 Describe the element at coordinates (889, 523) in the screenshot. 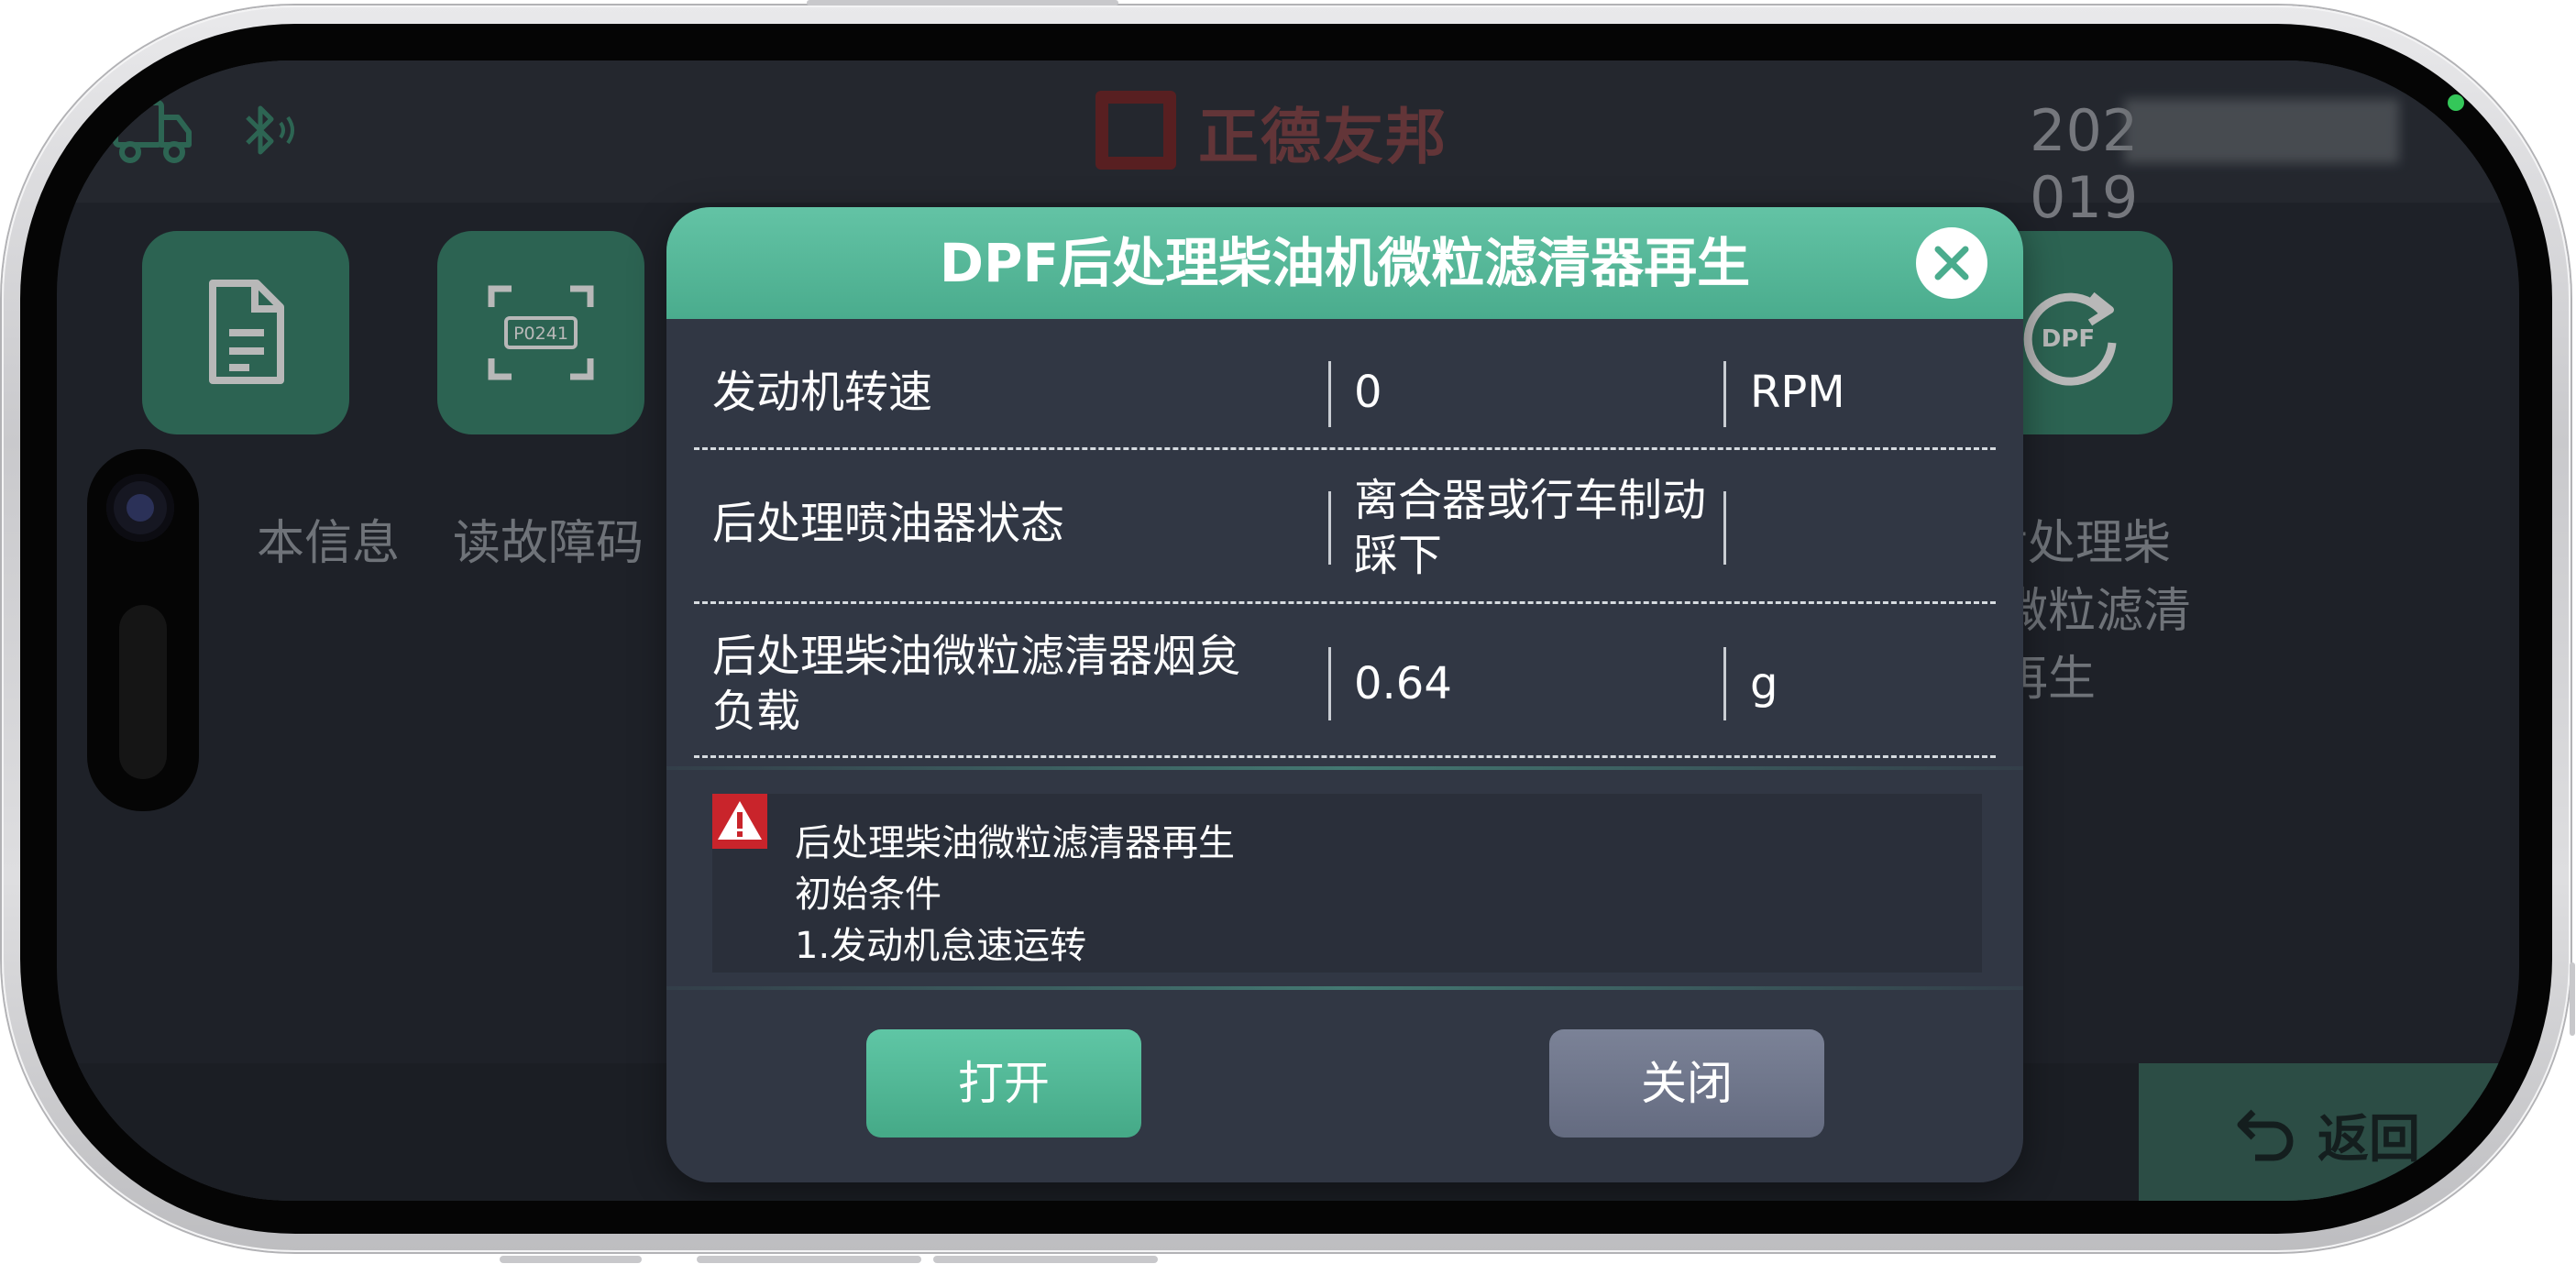

I see `param-name: 后处理喷油器状态` at that location.